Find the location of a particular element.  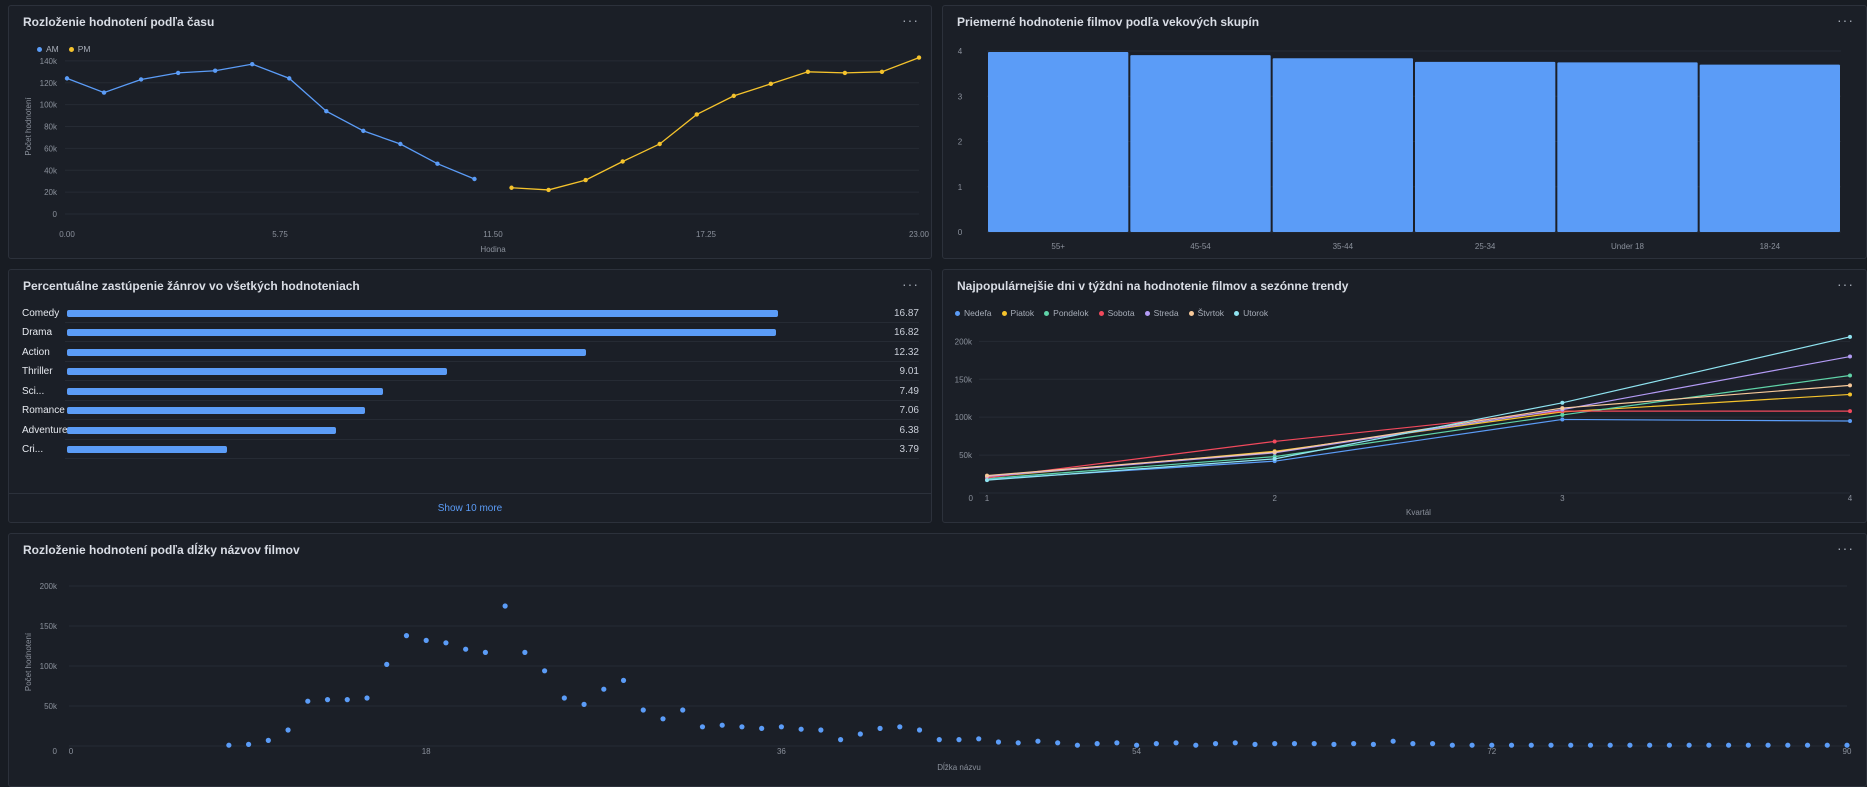

x-axis-label: Hodina is located at coordinates (493, 249).